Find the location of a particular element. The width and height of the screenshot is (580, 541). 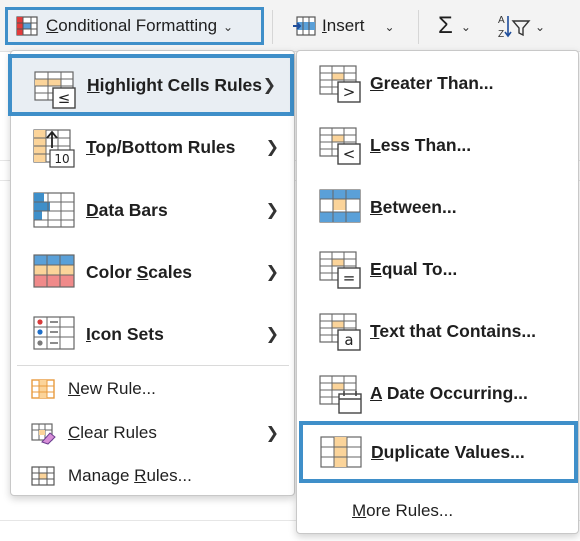

menu-item-icon-sets: Icon Sets ❯ is located at coordinates (152, 334).